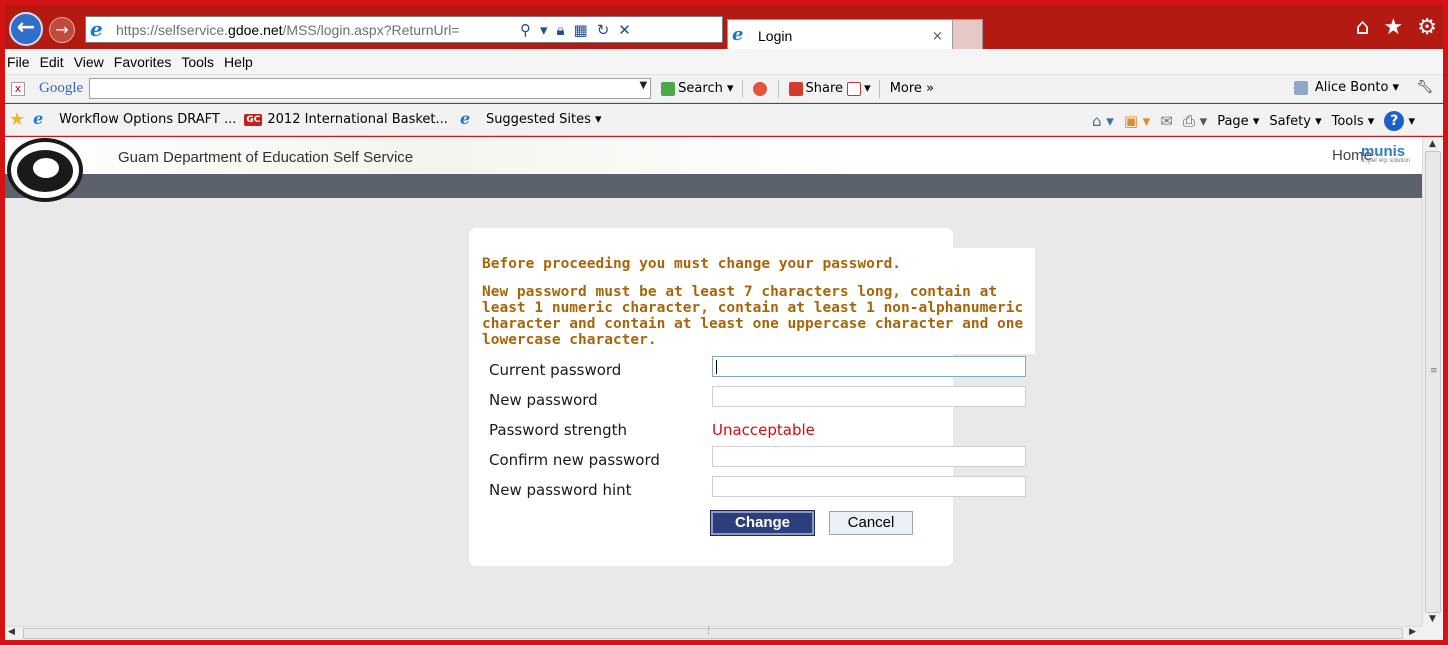 This screenshot has width=1448, height=645. What do you see at coordinates (762, 523) in the screenshot?
I see `change-button: Change` at bounding box center [762, 523].